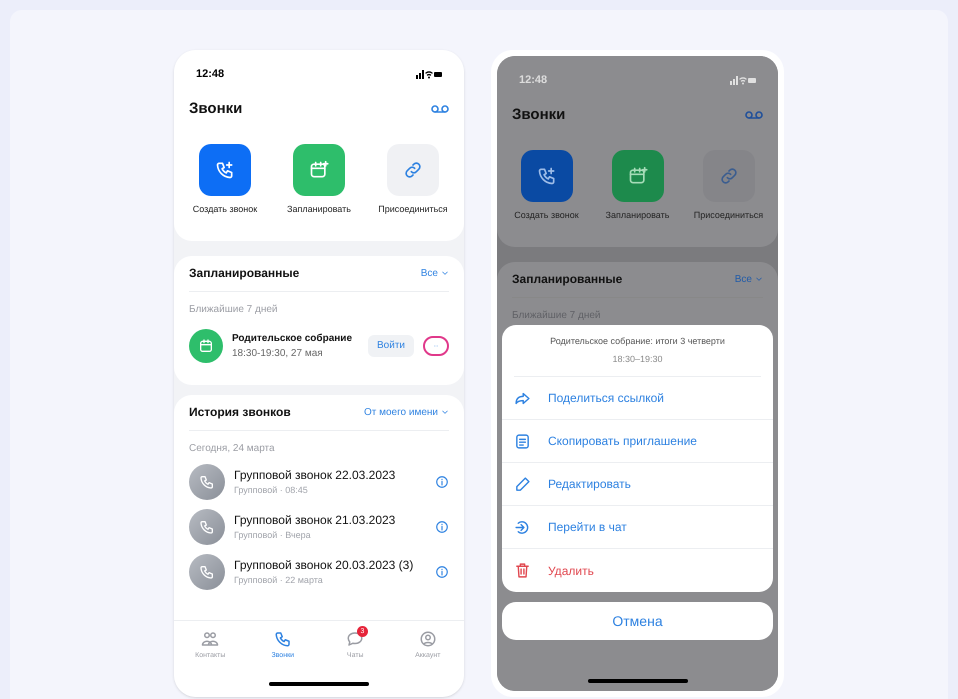 The image size is (958, 699). I want to click on cancel-button: Отмена, so click(637, 621).